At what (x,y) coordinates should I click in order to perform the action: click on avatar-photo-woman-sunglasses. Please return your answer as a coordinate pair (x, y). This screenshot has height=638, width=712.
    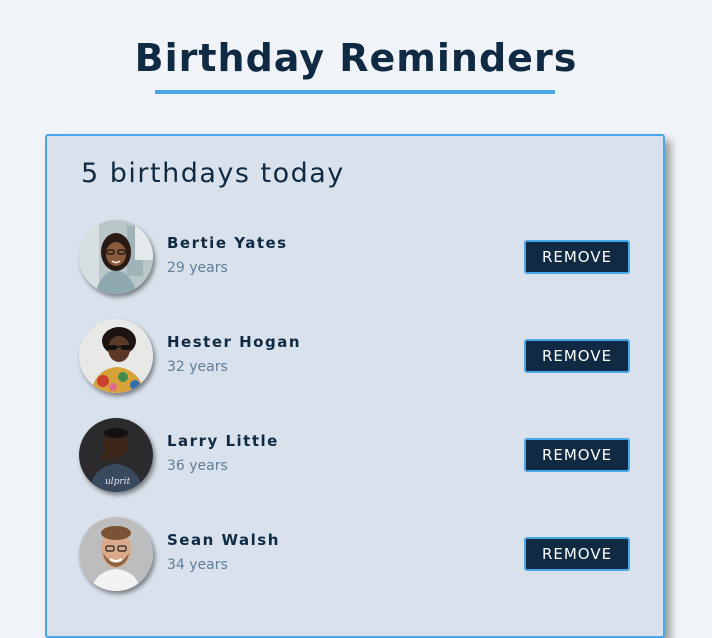
    Looking at the image, I should click on (116, 356).